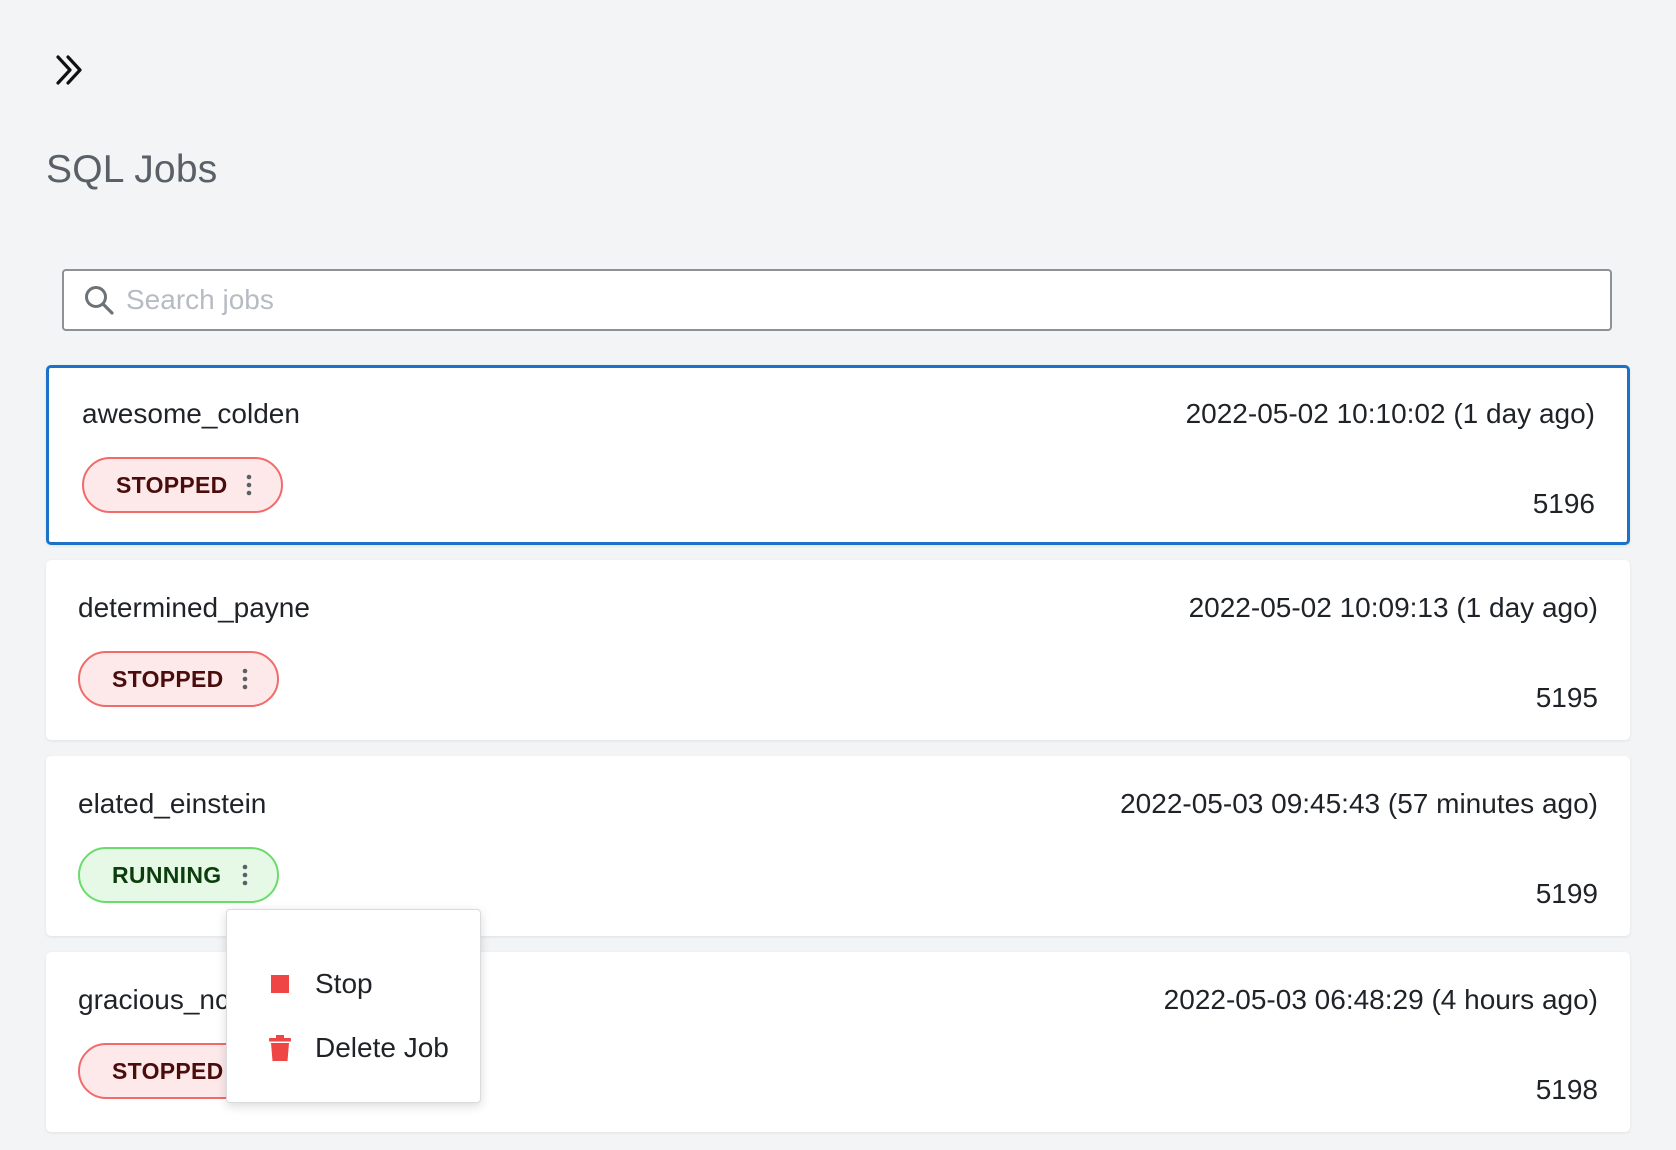 The image size is (1676, 1150). What do you see at coordinates (194, 607) in the screenshot?
I see `job-name: determined_payne` at bounding box center [194, 607].